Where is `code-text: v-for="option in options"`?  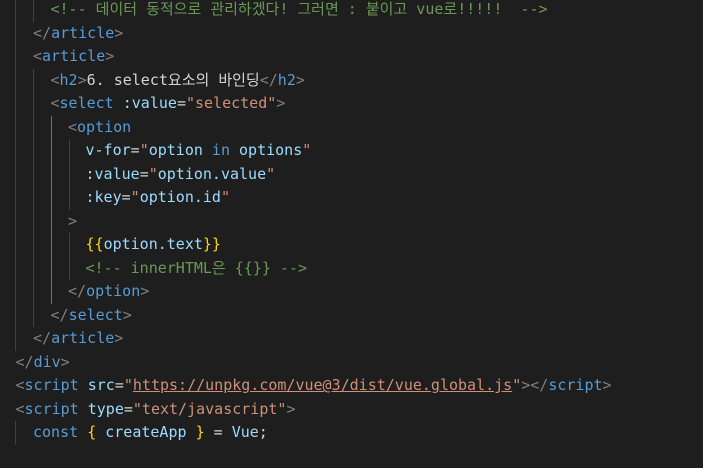
code-text: v-for="option in options" is located at coordinates (199, 151).